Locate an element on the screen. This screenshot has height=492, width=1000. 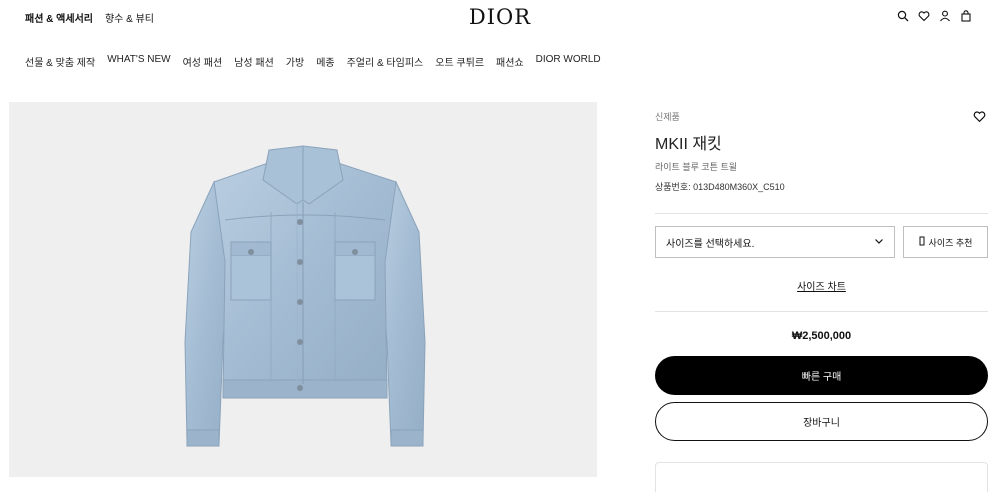
nav-jewelry-timepieces: 주얼리 & 타임피스 is located at coordinates (385, 61).